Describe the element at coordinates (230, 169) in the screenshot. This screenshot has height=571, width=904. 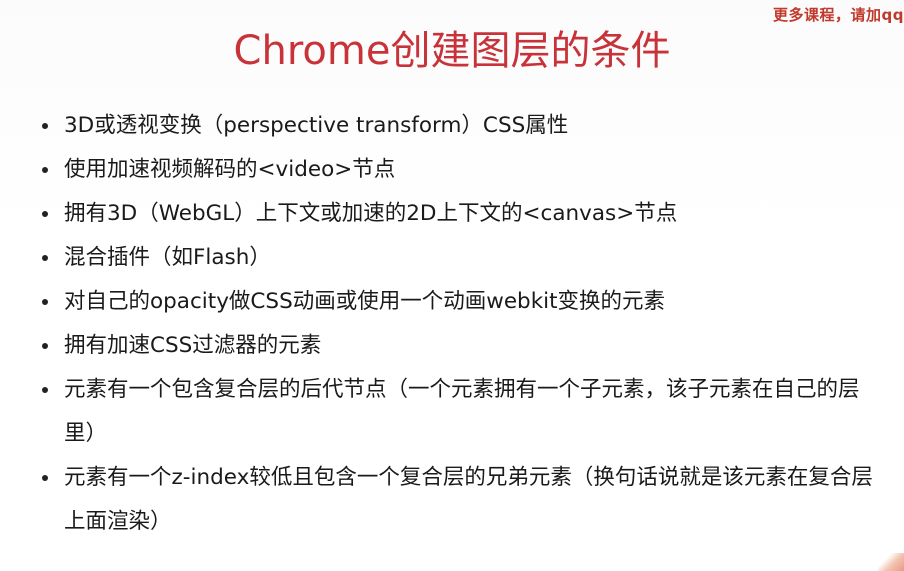
I see `bullet-text: 使用加速视频解码的<video>节点` at that location.